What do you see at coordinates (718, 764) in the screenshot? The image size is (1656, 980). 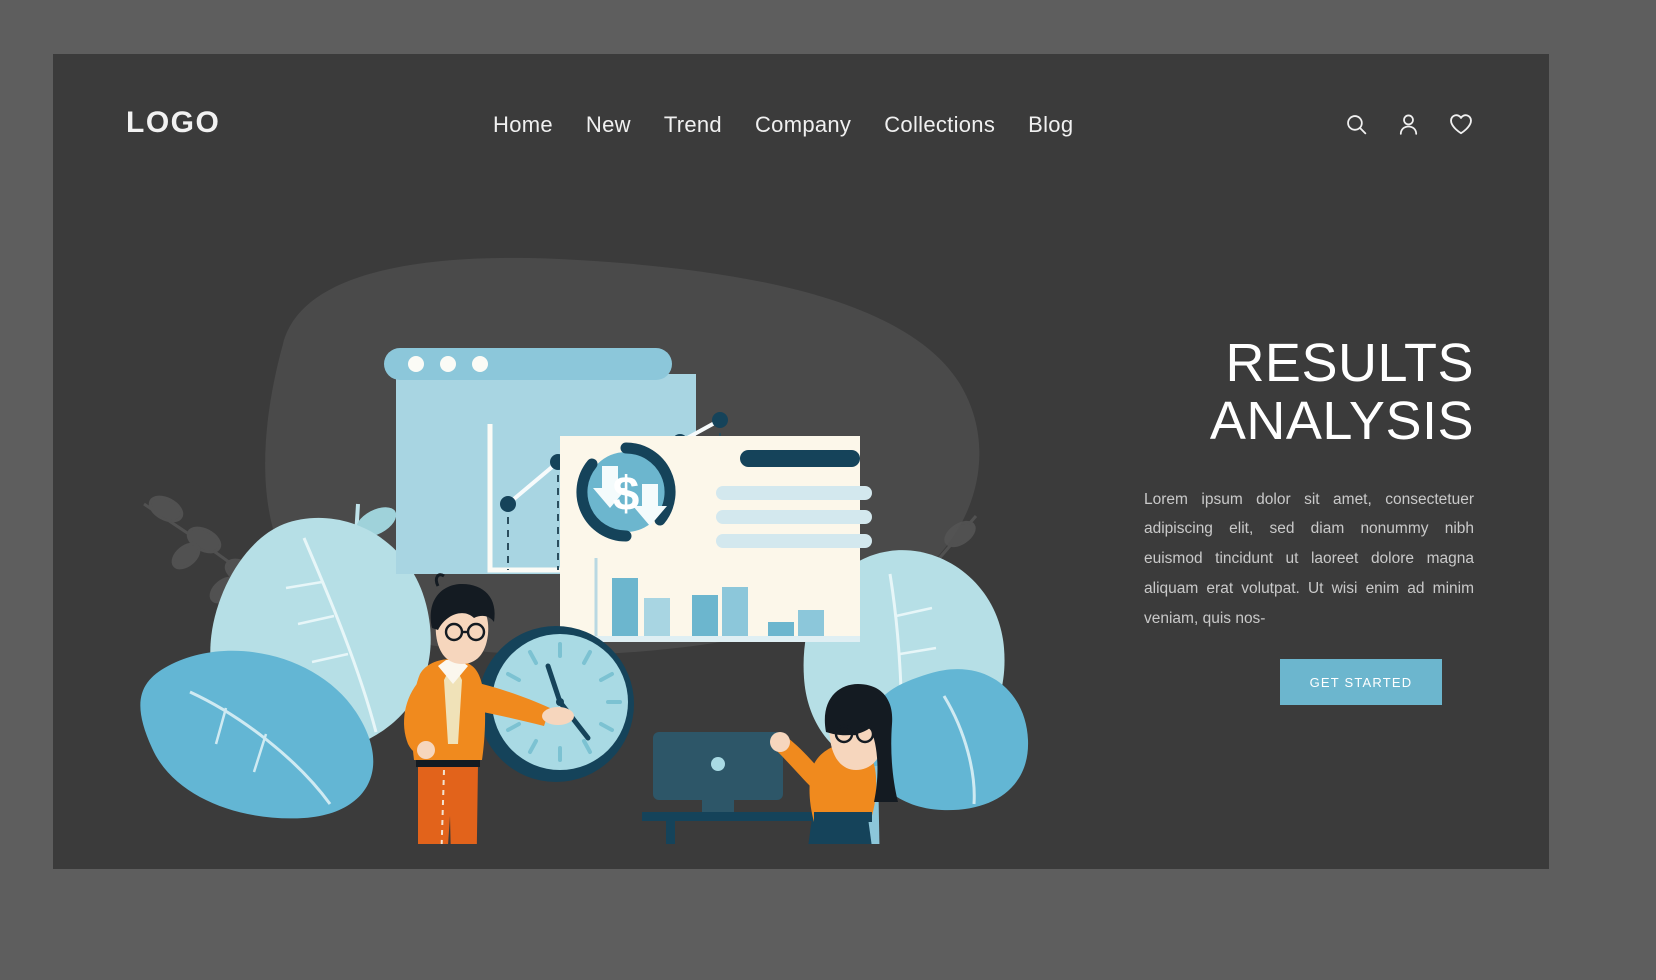 I see `monitor-dot` at bounding box center [718, 764].